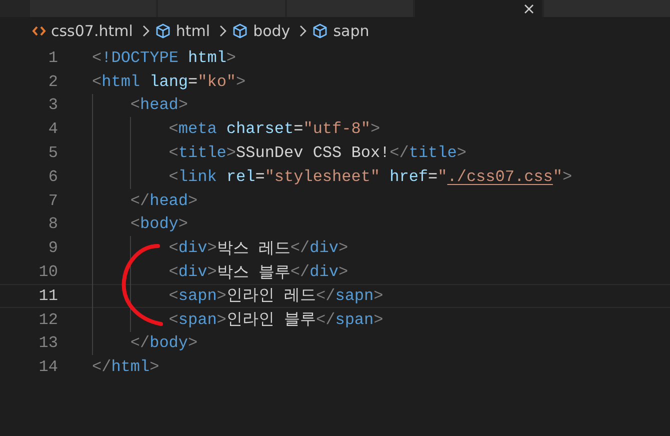 This screenshot has width=670, height=436. What do you see at coordinates (52, 248) in the screenshot?
I see `line-number: 9` at bounding box center [52, 248].